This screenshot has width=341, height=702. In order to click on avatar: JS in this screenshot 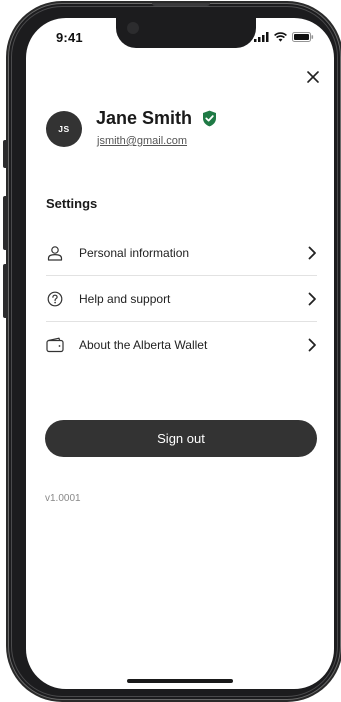, I will do `click(64, 129)`.